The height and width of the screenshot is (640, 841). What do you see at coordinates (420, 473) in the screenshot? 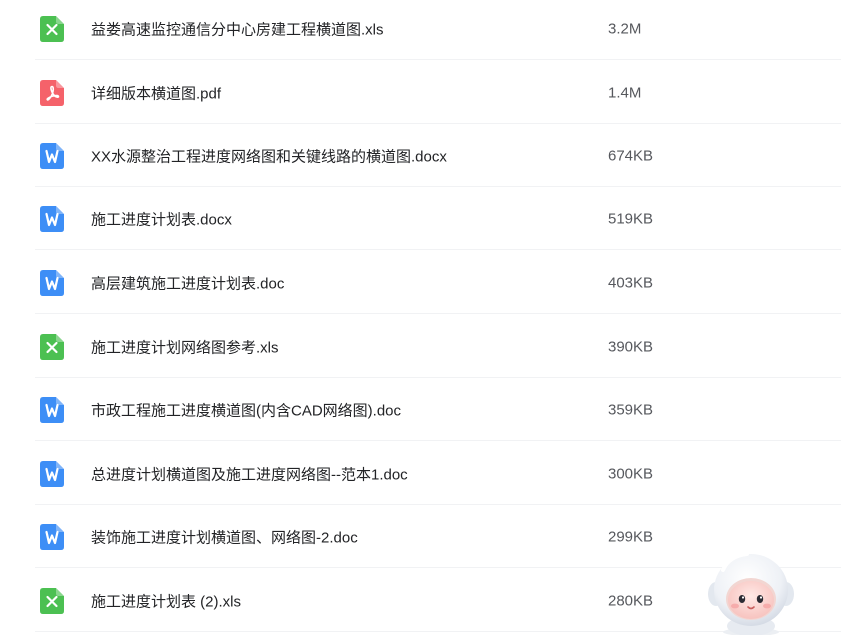
I see `file-row: 总进度计划横道图及施工进度网络图--范本1.doc 300KB` at bounding box center [420, 473].